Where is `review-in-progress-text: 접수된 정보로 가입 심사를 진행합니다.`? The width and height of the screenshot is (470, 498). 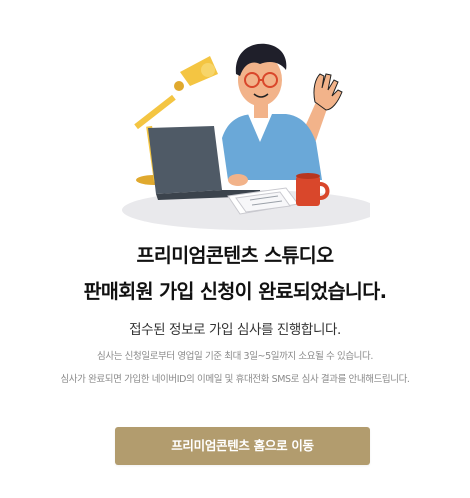 review-in-progress-text: 접수된 정보로 가입 심사를 진행합니다. is located at coordinates (235, 330).